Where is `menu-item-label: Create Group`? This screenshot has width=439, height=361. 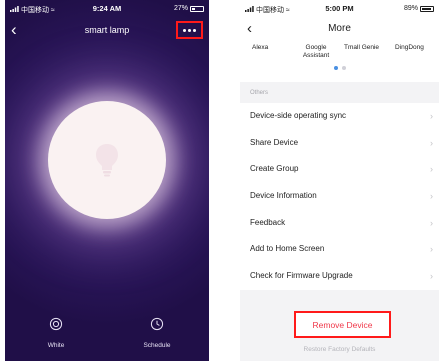
menu-item-label: Create Group is located at coordinates (274, 169).